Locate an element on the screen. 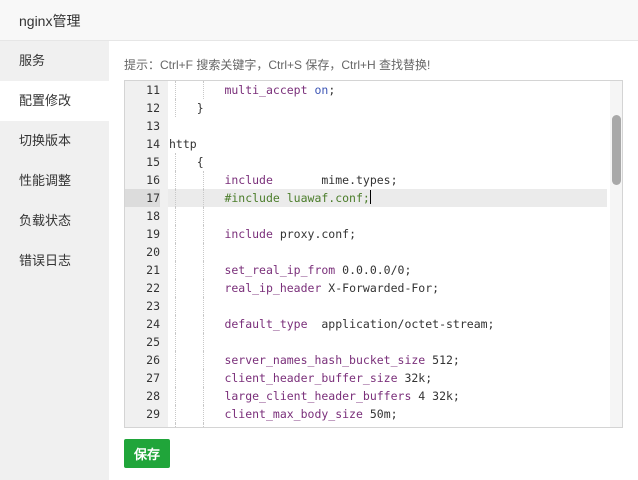  sidebar-item: 错误日志 is located at coordinates (54, 261).